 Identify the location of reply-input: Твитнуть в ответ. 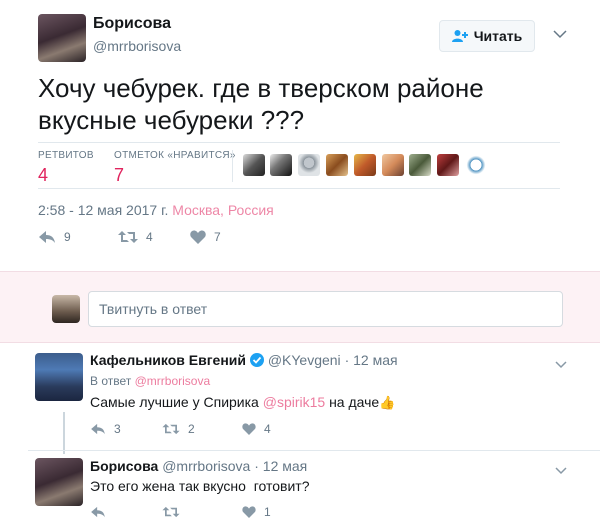
(325, 309).